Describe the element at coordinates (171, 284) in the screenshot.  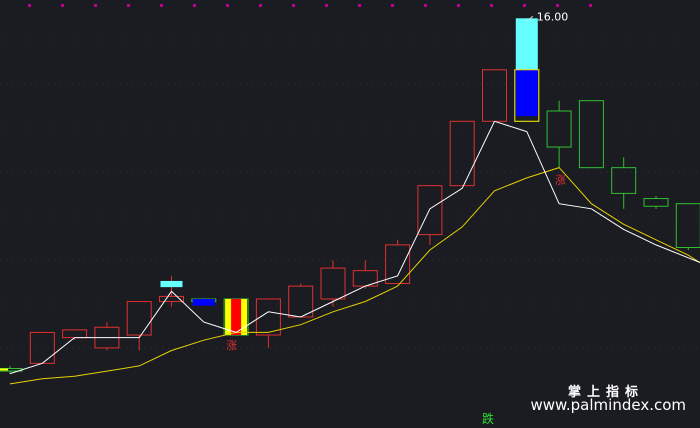
I see `highlight-cyan-small` at that location.